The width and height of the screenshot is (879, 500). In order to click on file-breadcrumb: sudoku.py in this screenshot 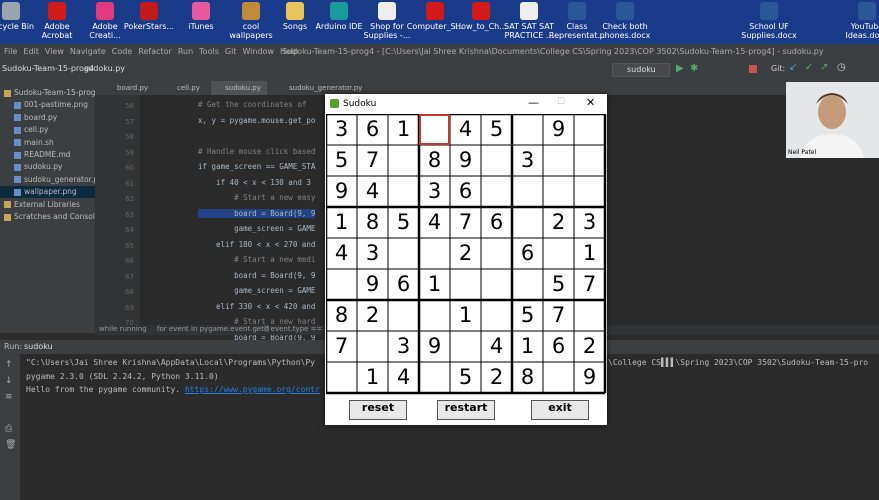, I will do `click(104, 68)`.